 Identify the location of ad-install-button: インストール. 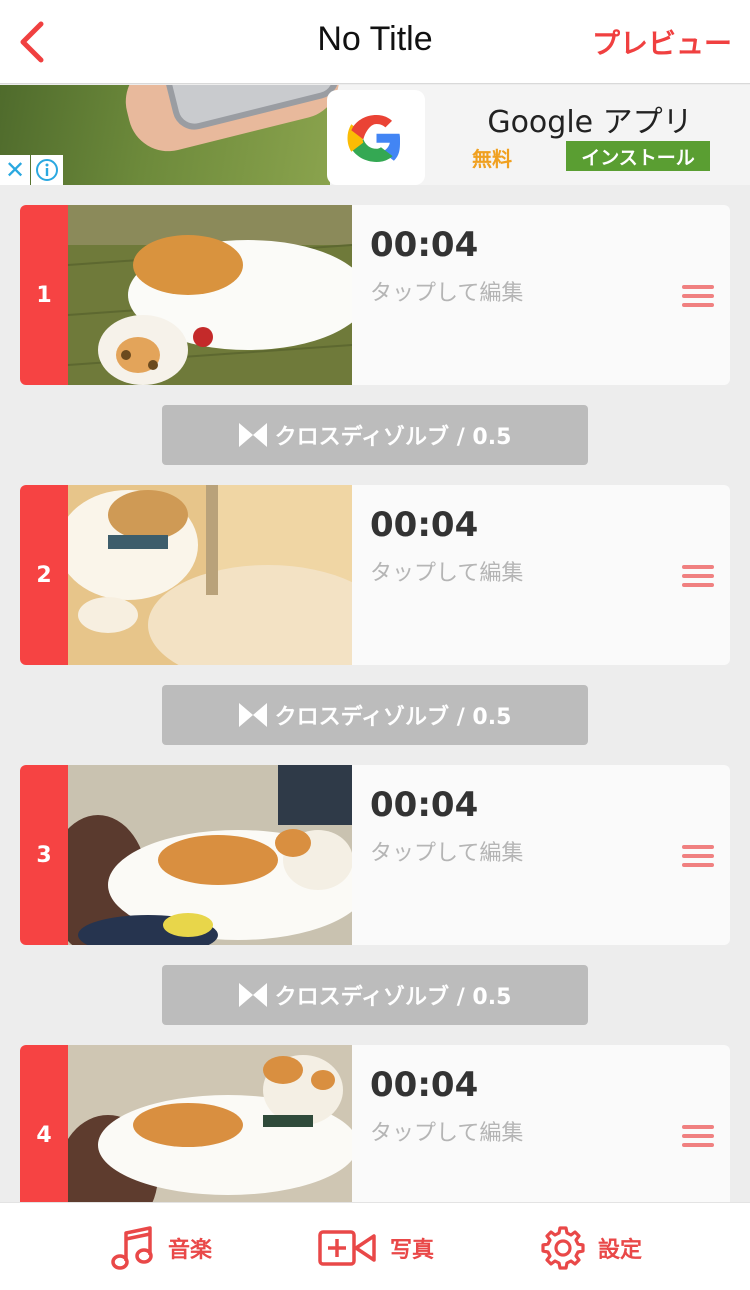
(638, 156).